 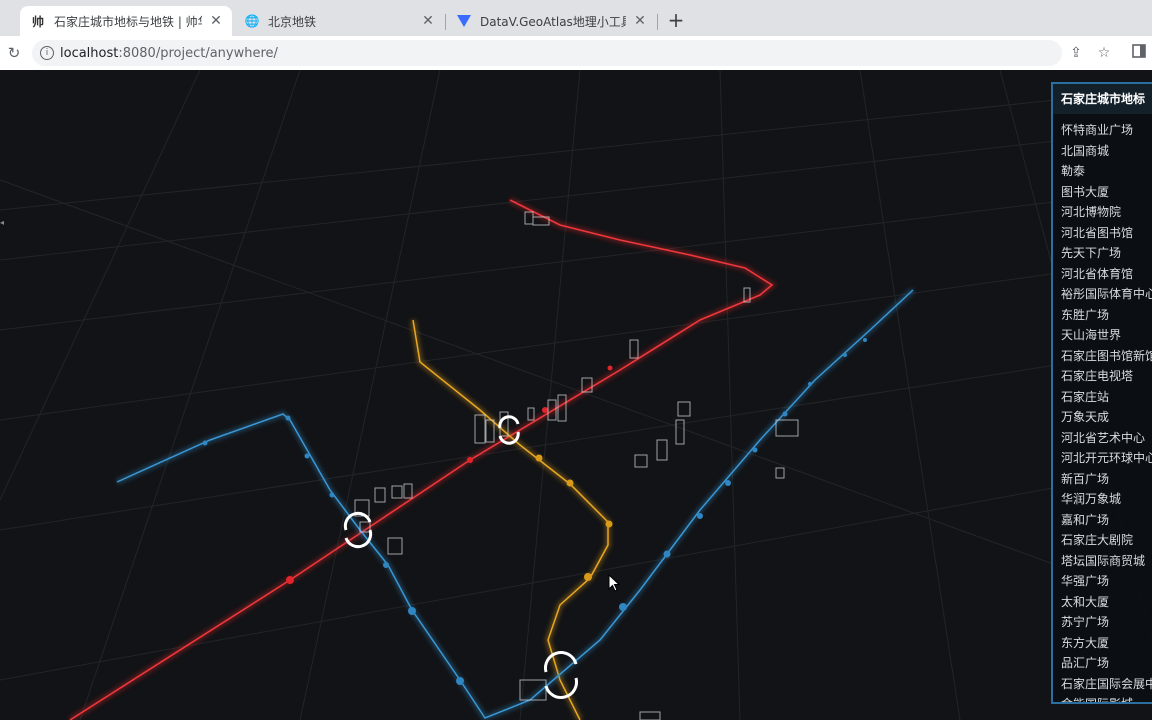 What do you see at coordinates (1106, 130) in the screenshot?
I see `landmark-list-item: 怀特商业广场` at bounding box center [1106, 130].